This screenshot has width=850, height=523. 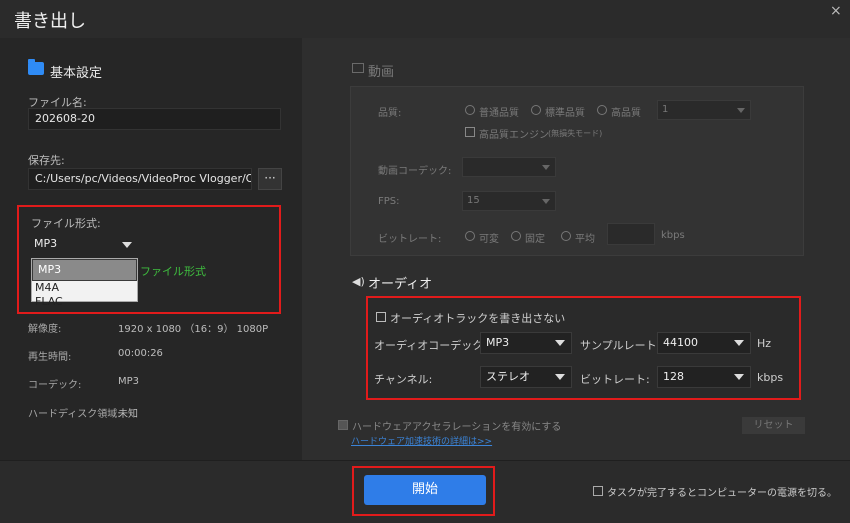 I want to click on duration-value: 00:00:26, so click(x=140, y=353).